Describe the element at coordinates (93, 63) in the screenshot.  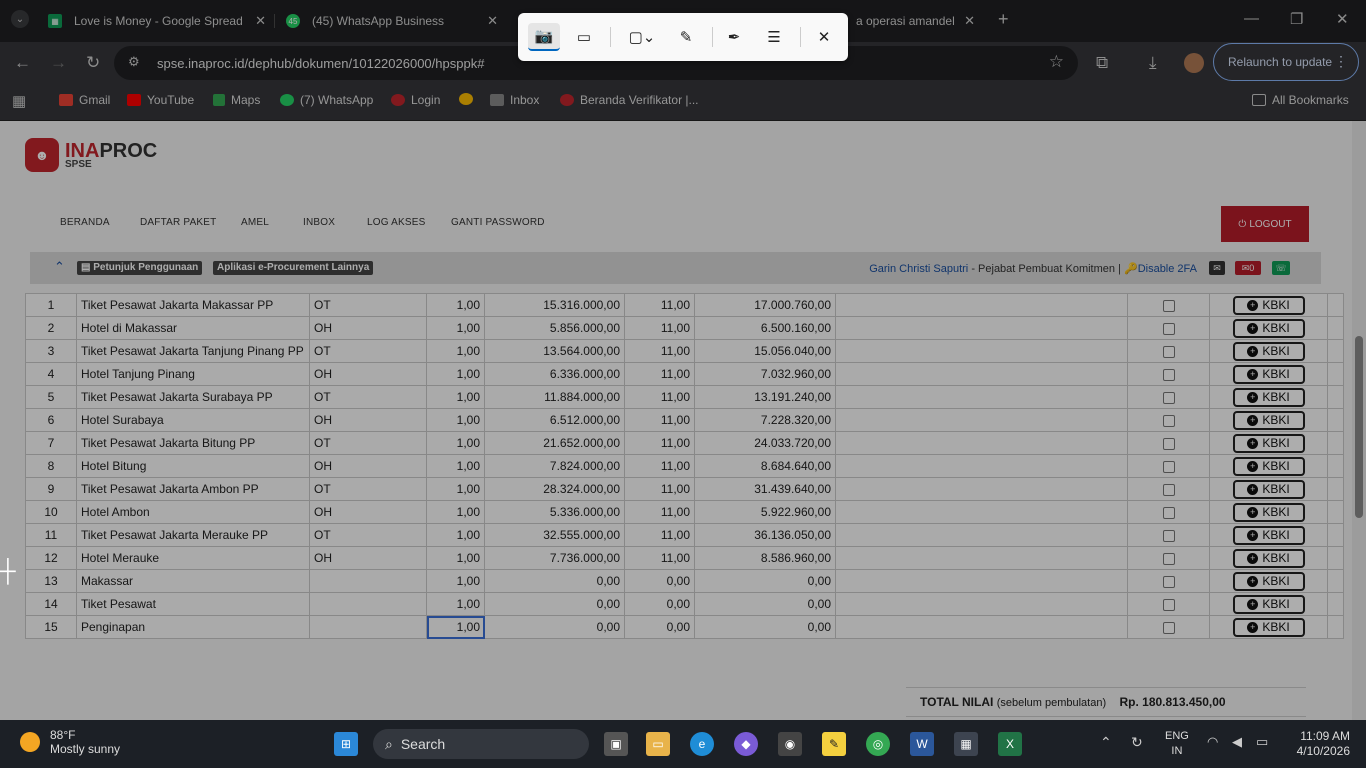
I see `reload-icon: ↻` at that location.